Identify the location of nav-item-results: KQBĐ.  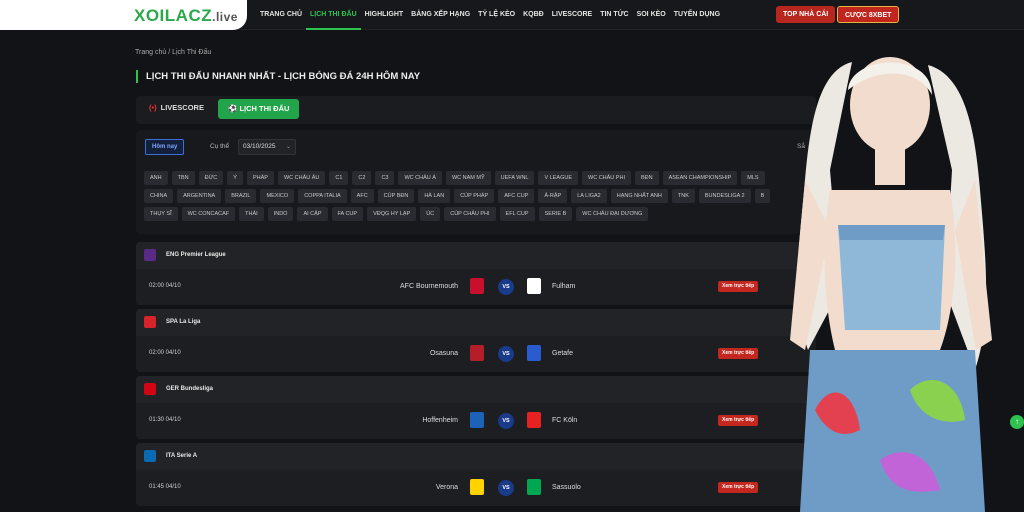
(533, 15).